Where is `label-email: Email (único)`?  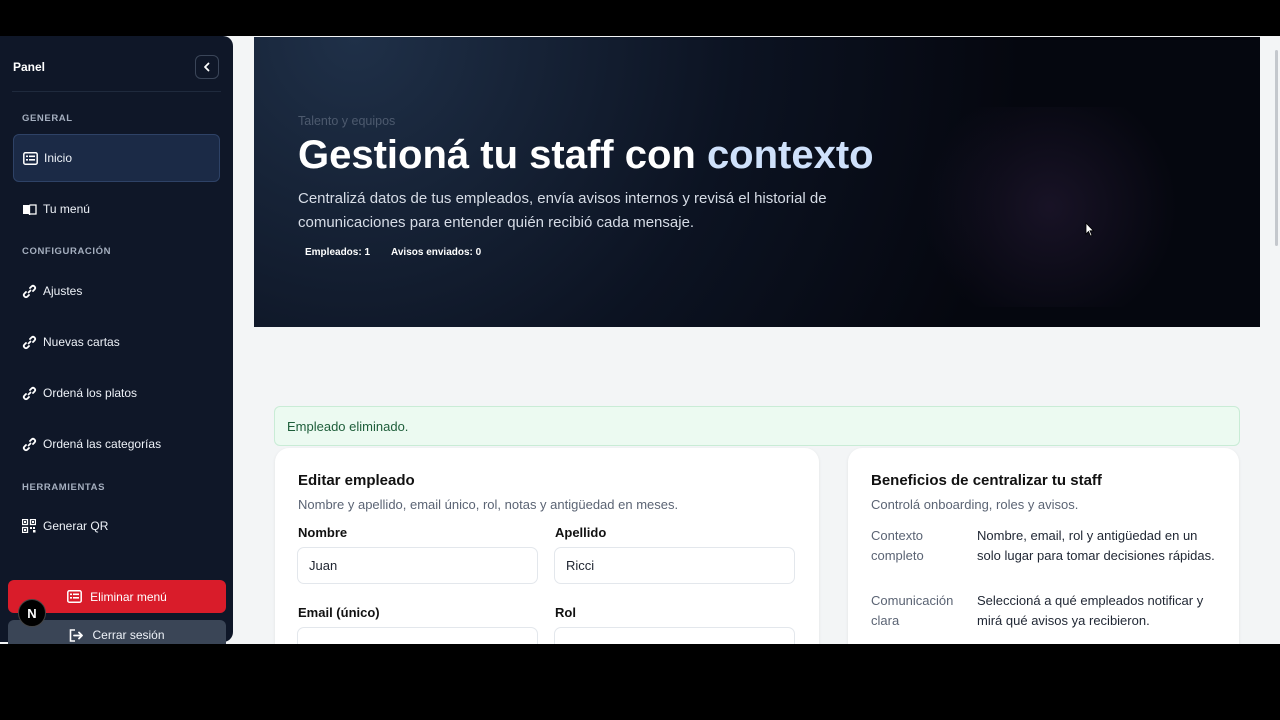 label-email: Email (único) is located at coordinates (339, 612).